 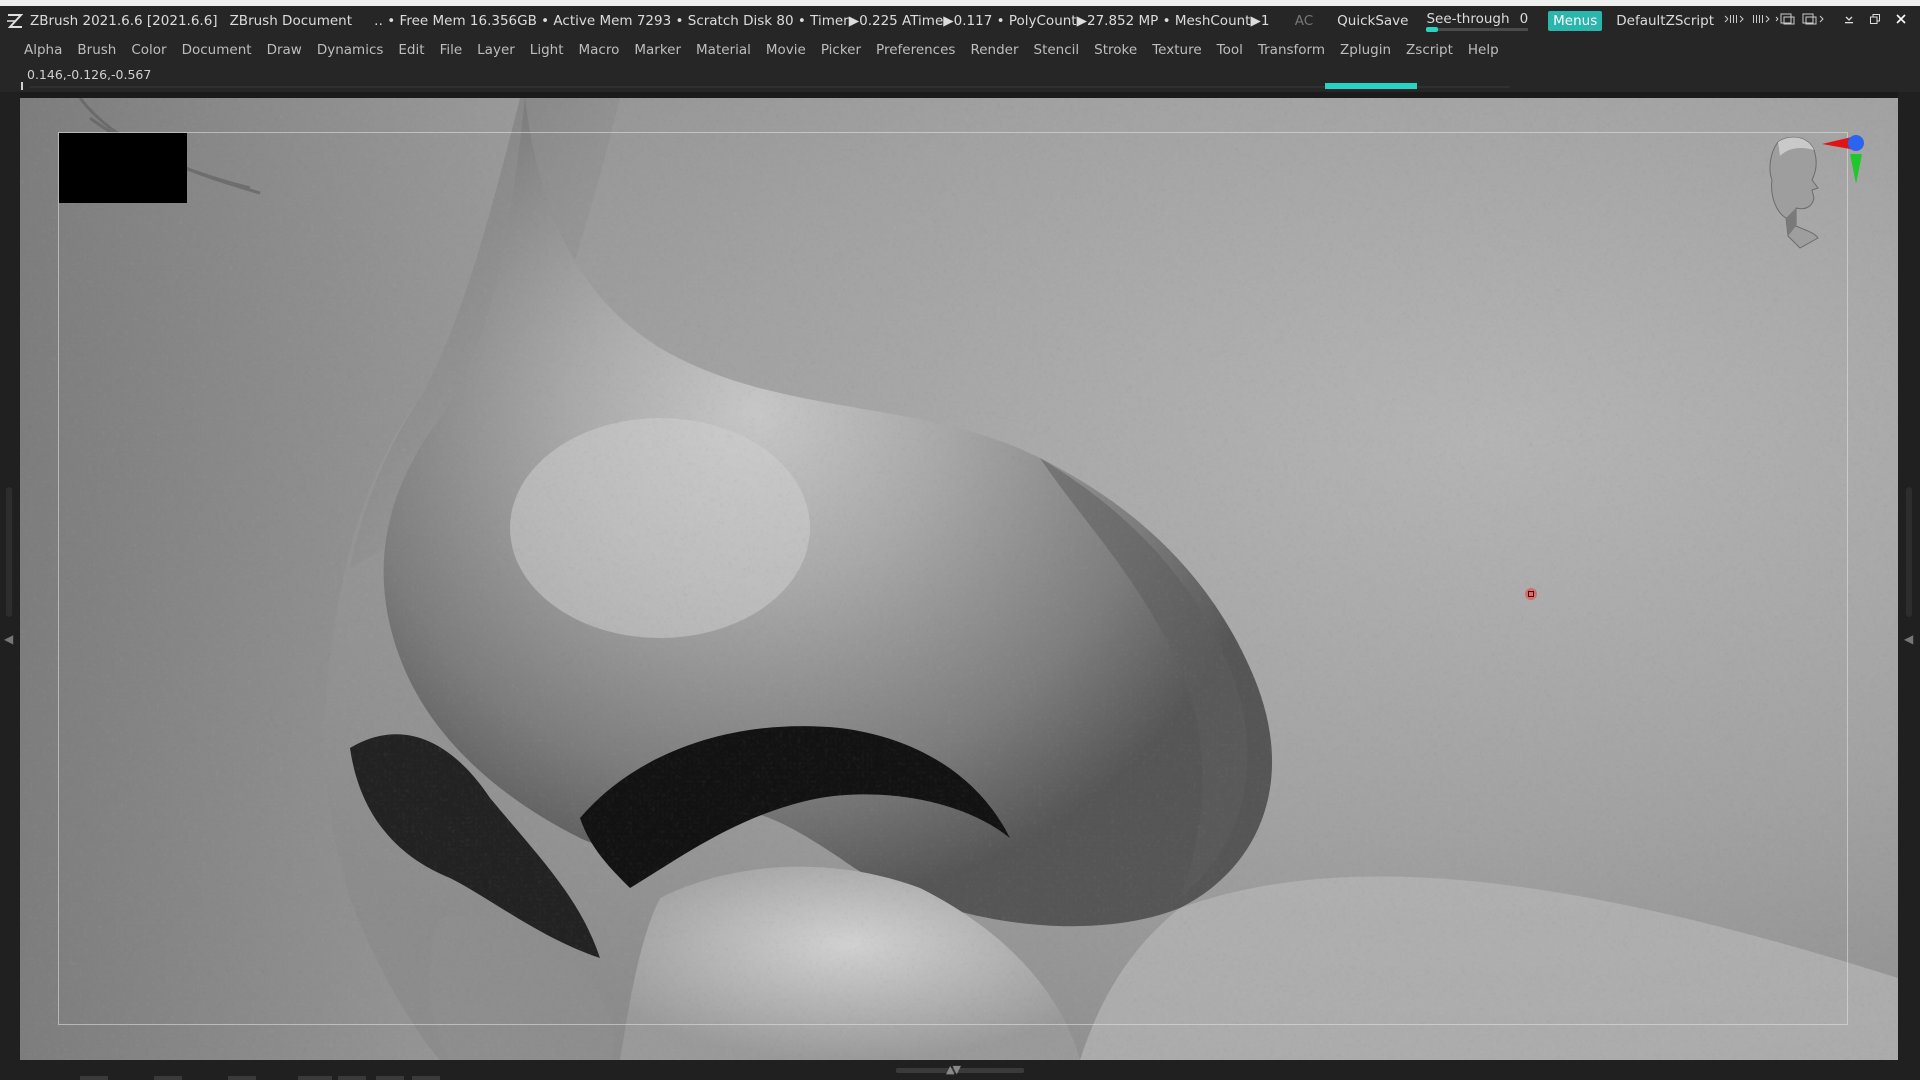 I want to click on bottom-tray-arrows-icon: ▲▼, so click(x=953, y=1069).